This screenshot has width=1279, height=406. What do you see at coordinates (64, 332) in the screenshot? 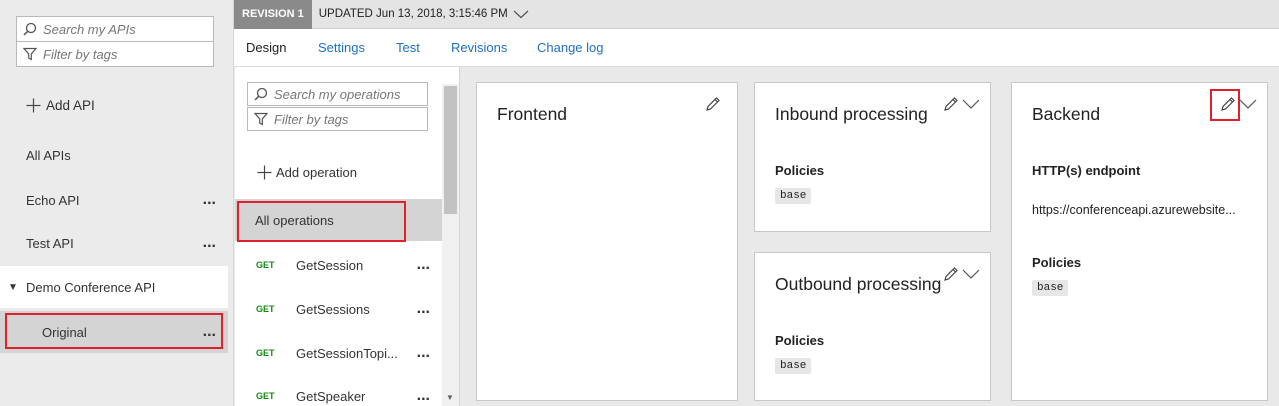
I see `api-item-label: Original` at bounding box center [64, 332].